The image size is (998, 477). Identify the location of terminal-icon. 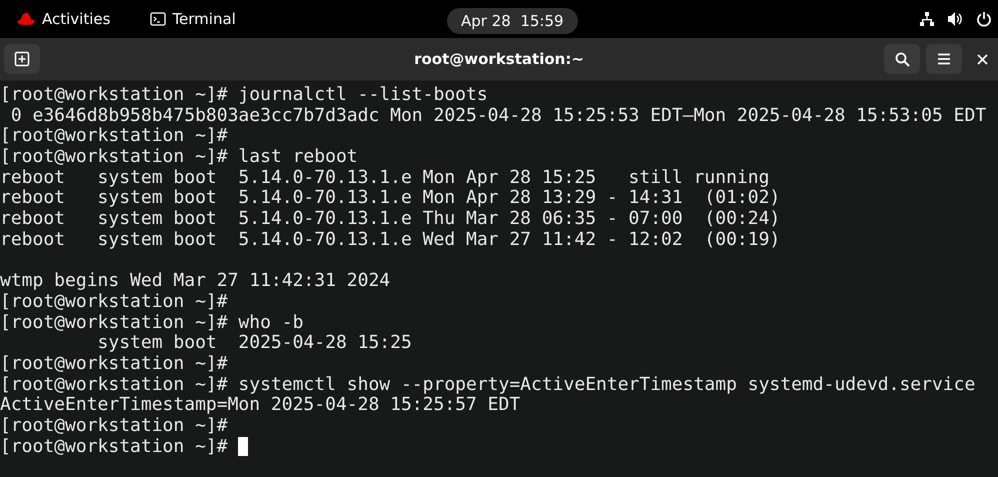
(158, 19).